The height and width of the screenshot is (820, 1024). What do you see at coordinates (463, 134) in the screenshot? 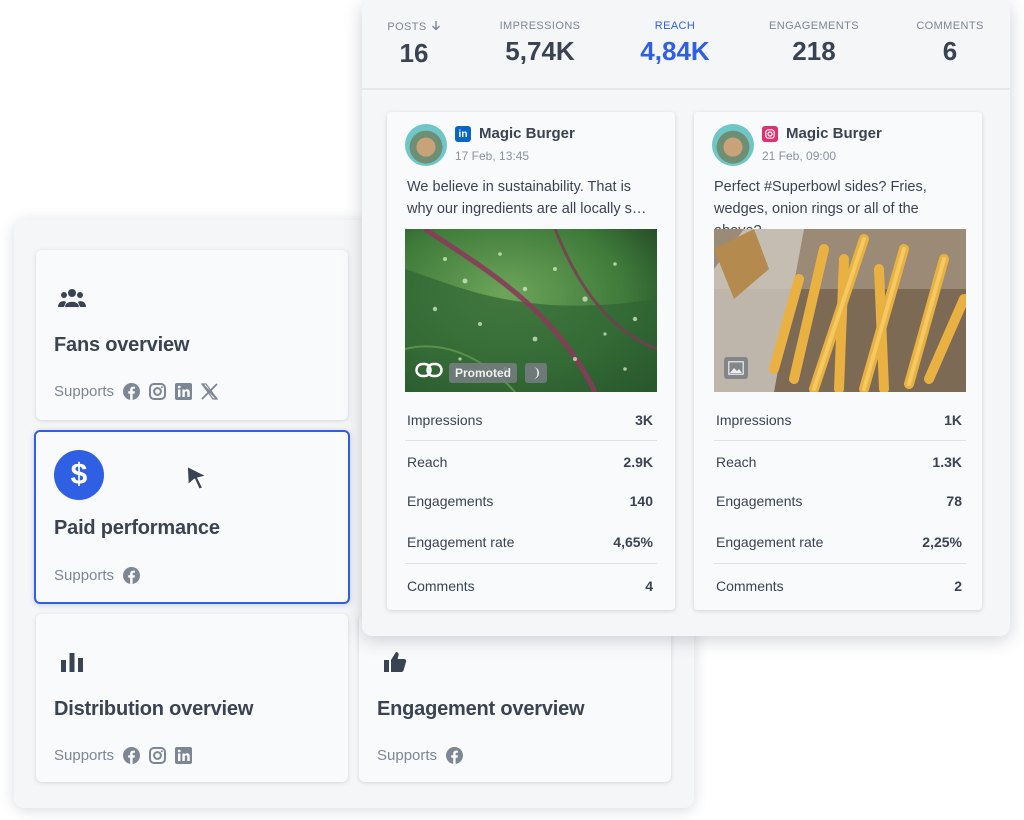
I see `linkedin-icon: in` at bounding box center [463, 134].